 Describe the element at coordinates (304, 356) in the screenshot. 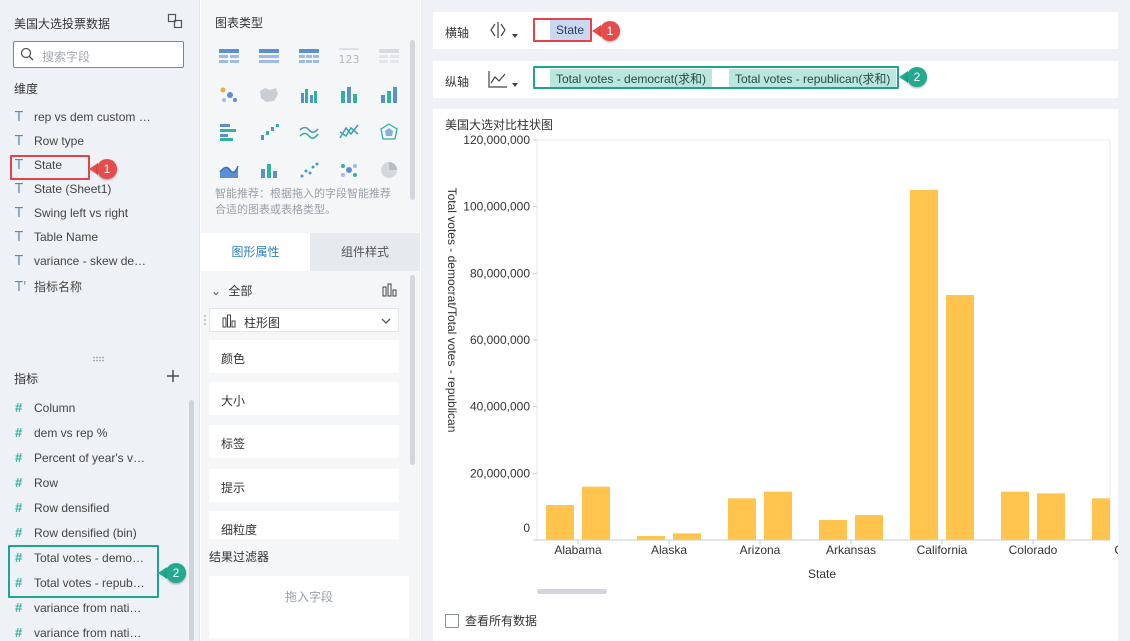

I see `property-color: 颜色` at that location.